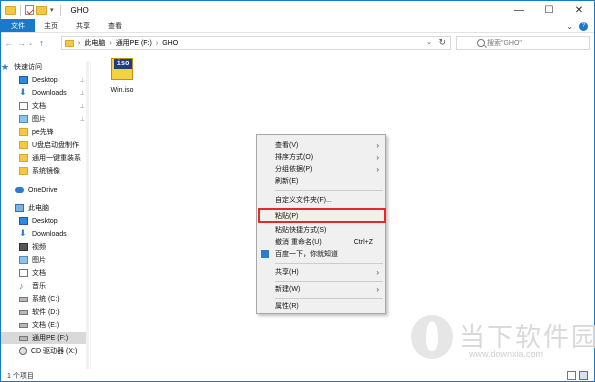 The image size is (595, 382). What do you see at coordinates (134, 43) in the screenshot?
I see `breadcrumb-drive: 通用PE (F:)` at bounding box center [134, 43].